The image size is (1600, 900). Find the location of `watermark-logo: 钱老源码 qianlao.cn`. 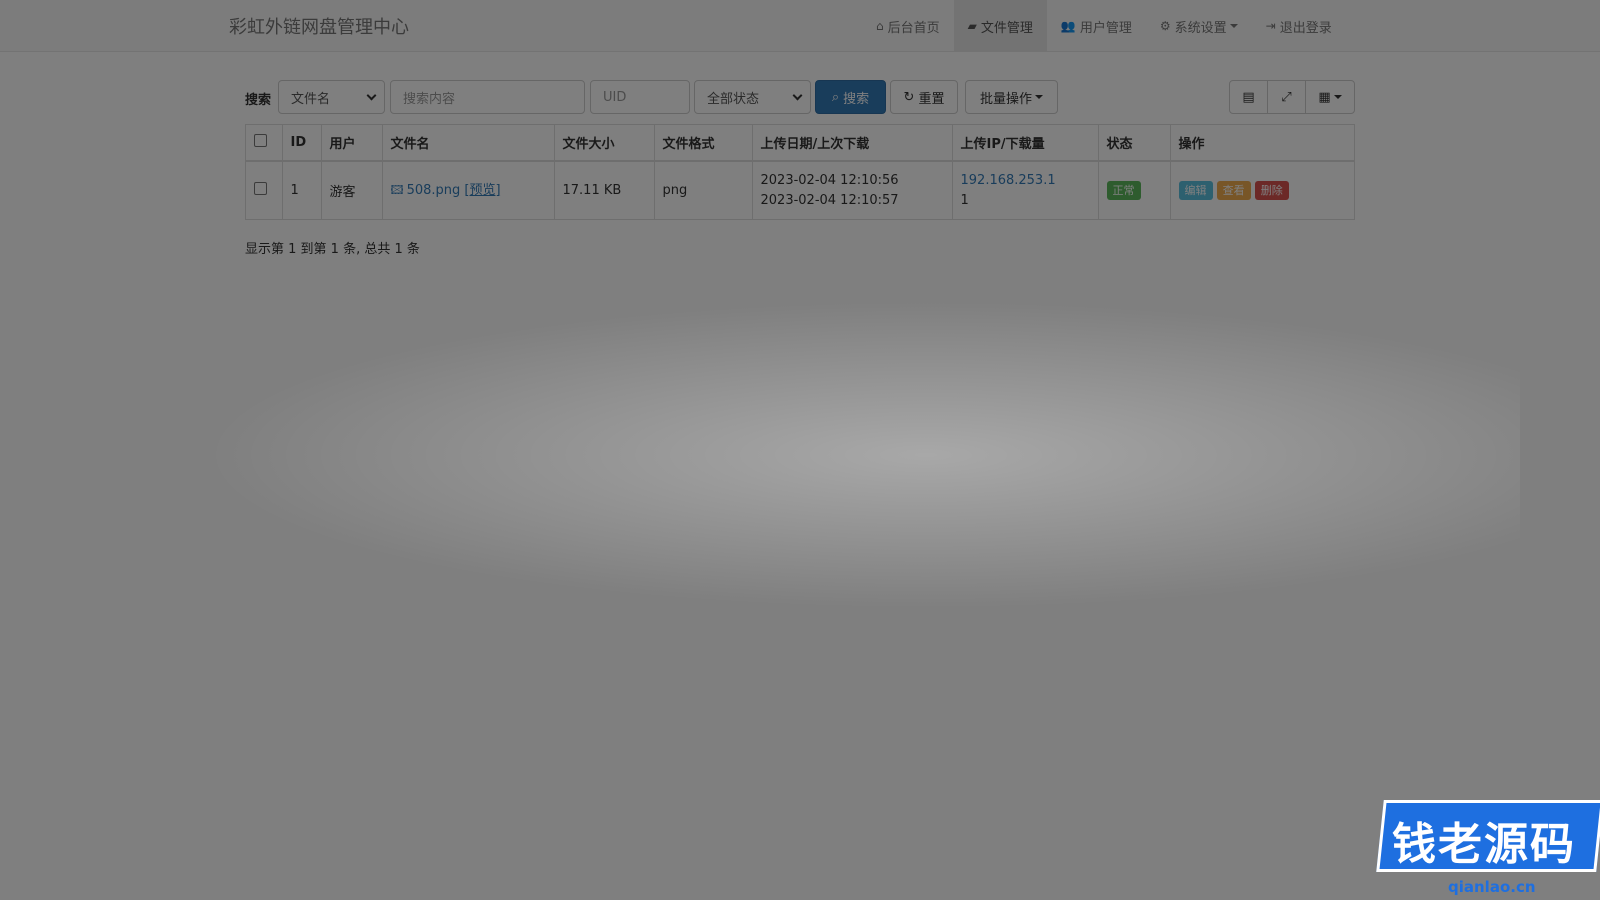

watermark-logo: 钱老源码 qianlao.cn is located at coordinates (1484, 845).